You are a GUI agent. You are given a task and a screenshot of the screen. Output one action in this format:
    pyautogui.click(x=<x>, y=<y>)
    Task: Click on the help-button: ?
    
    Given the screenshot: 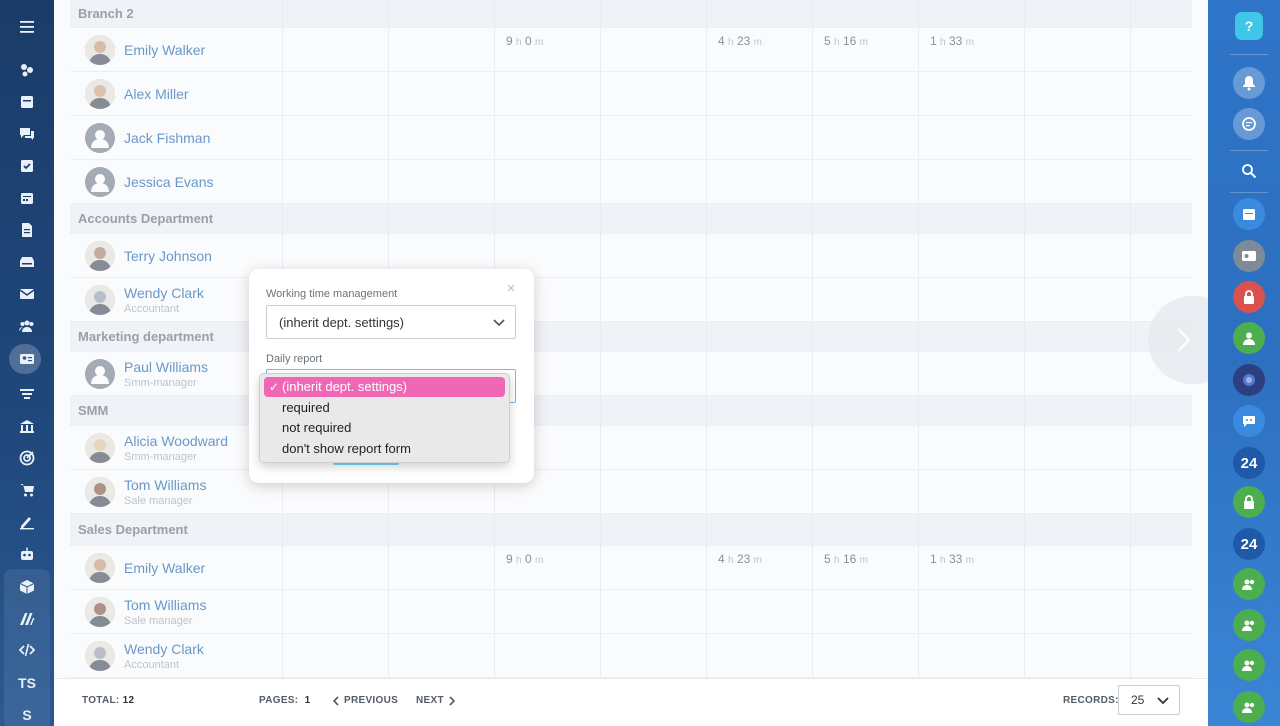 What is the action you would take?
    pyautogui.click(x=1249, y=26)
    